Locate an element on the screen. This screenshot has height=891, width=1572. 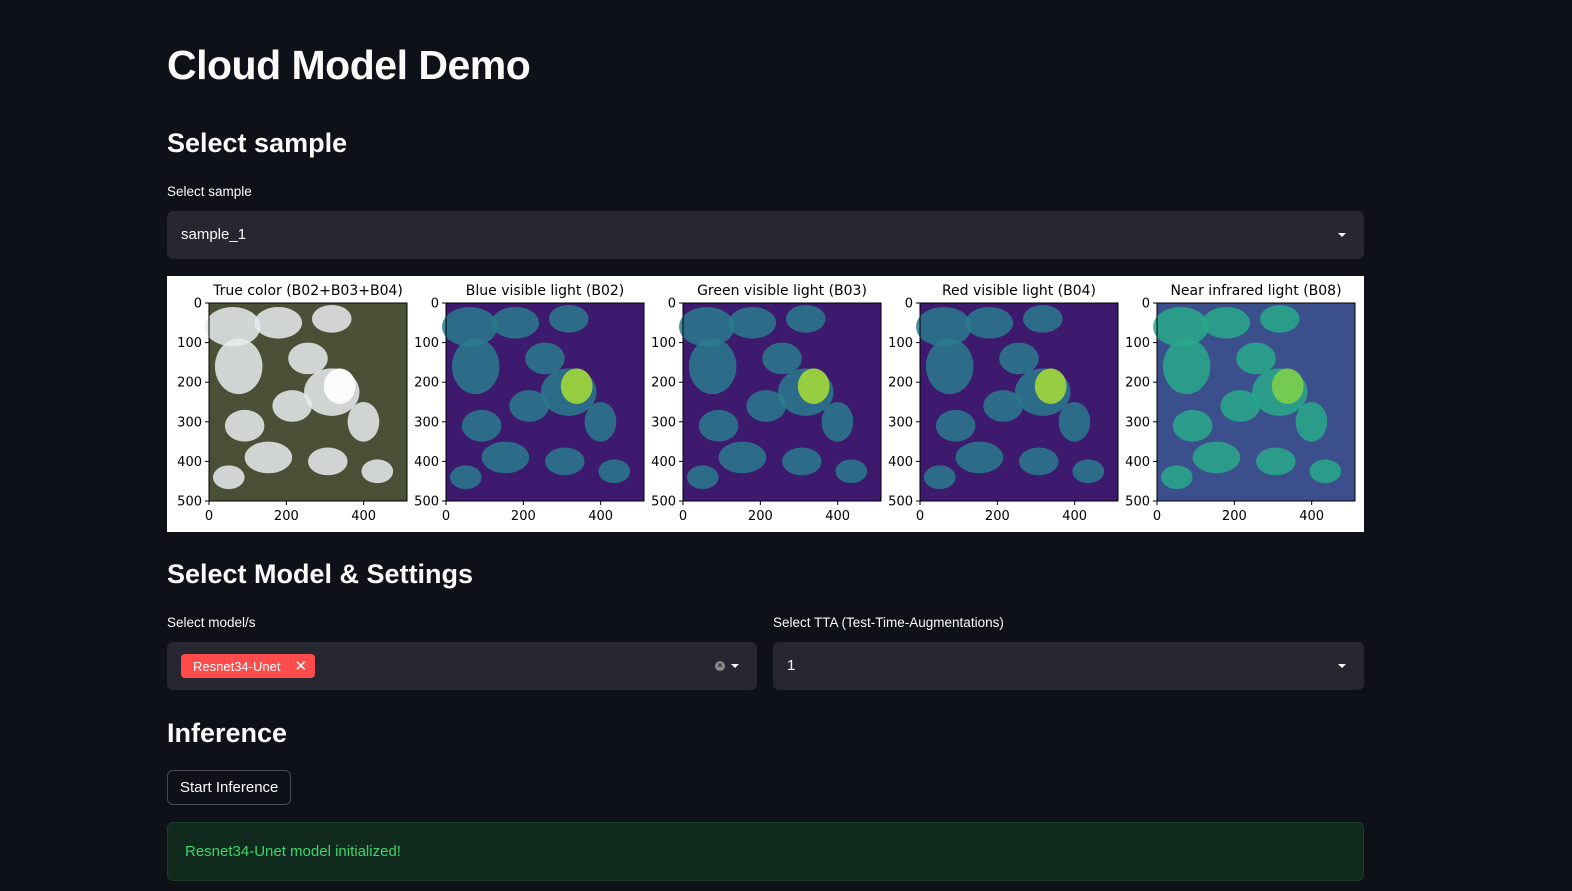
model-tag: Resnet34-Unet ✕ is located at coordinates (248, 666).